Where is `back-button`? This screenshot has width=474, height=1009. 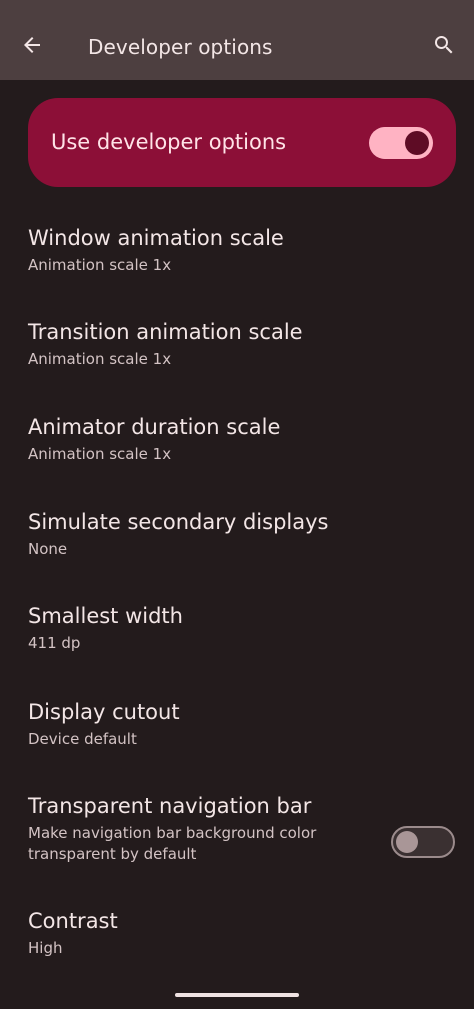 back-button is located at coordinates (32, 45).